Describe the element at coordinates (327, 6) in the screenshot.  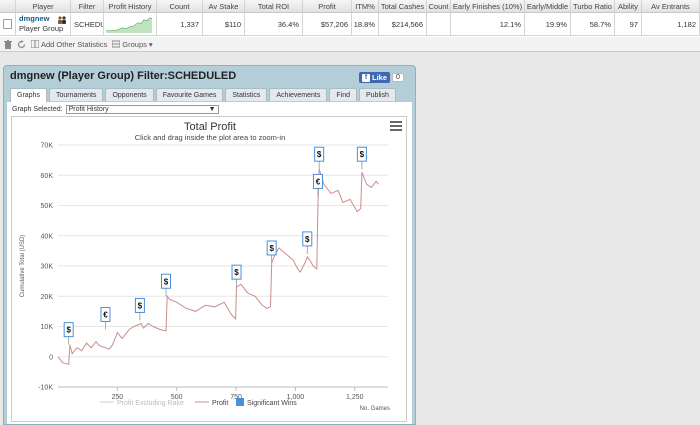
I see `header-profit: Profit` at that location.